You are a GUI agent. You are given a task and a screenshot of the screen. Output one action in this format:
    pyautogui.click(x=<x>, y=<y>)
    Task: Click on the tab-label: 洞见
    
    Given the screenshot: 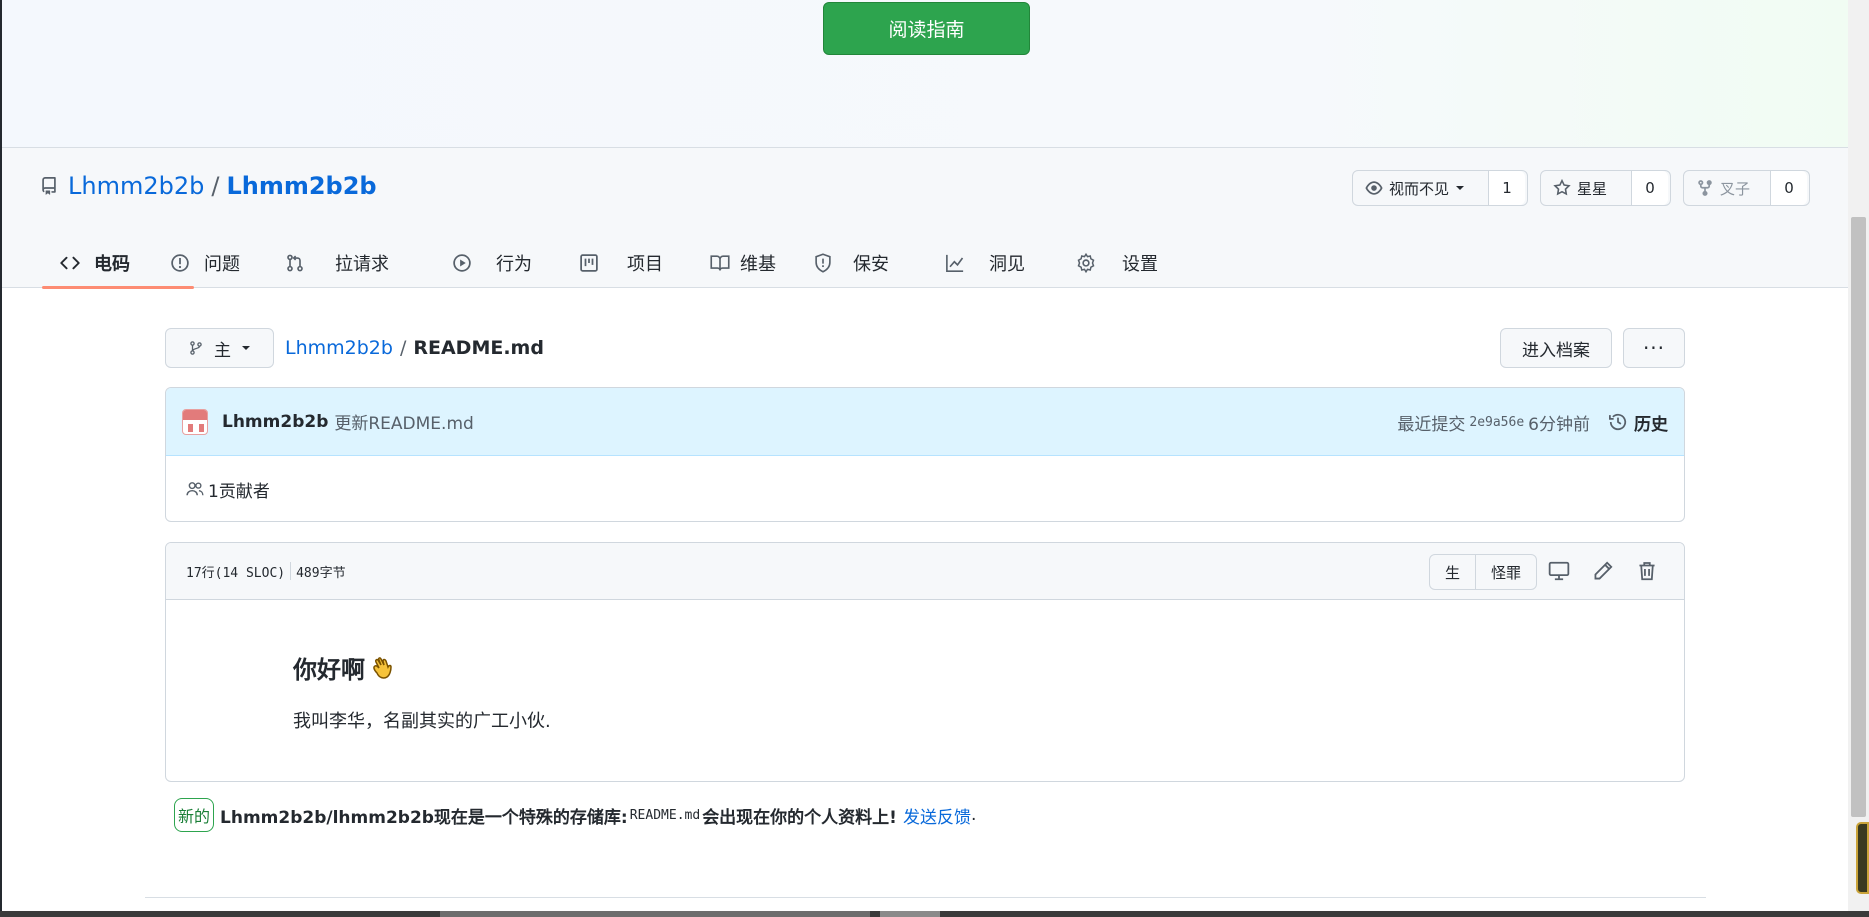 What is the action you would take?
    pyautogui.click(x=1007, y=264)
    